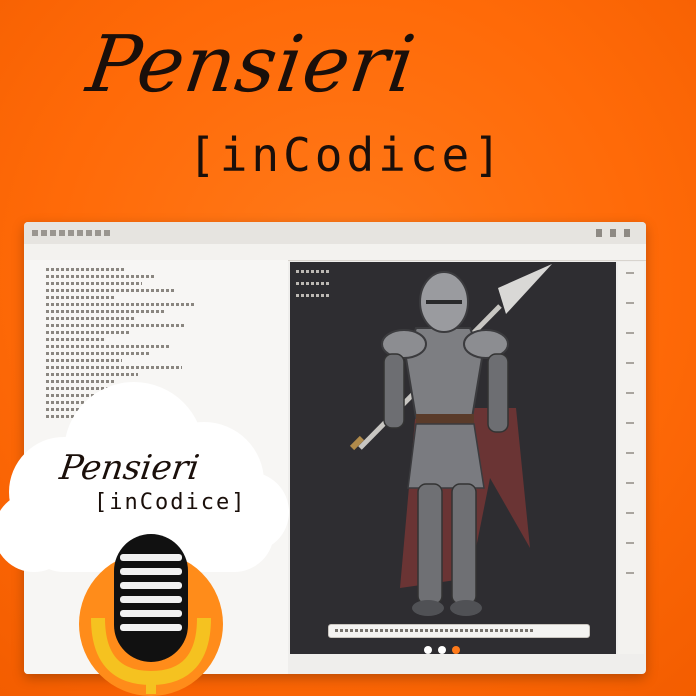 The image size is (696, 696). What do you see at coordinates (346, 155) in the screenshot?
I see `logo-subtitle: [inCodice]` at bounding box center [346, 155].